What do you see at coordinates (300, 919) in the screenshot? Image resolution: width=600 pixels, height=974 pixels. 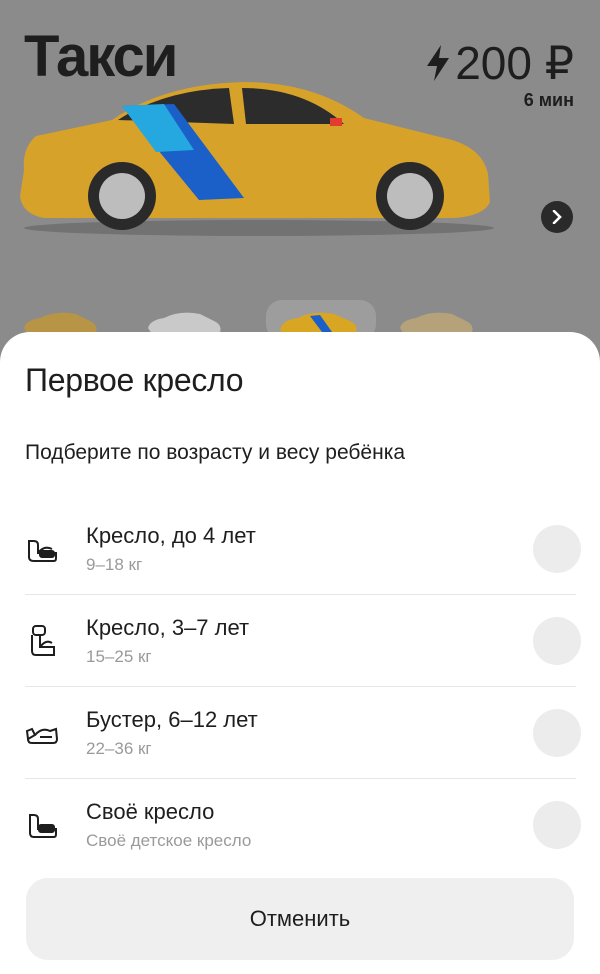 I see `cancel-button: Отменить` at bounding box center [300, 919].